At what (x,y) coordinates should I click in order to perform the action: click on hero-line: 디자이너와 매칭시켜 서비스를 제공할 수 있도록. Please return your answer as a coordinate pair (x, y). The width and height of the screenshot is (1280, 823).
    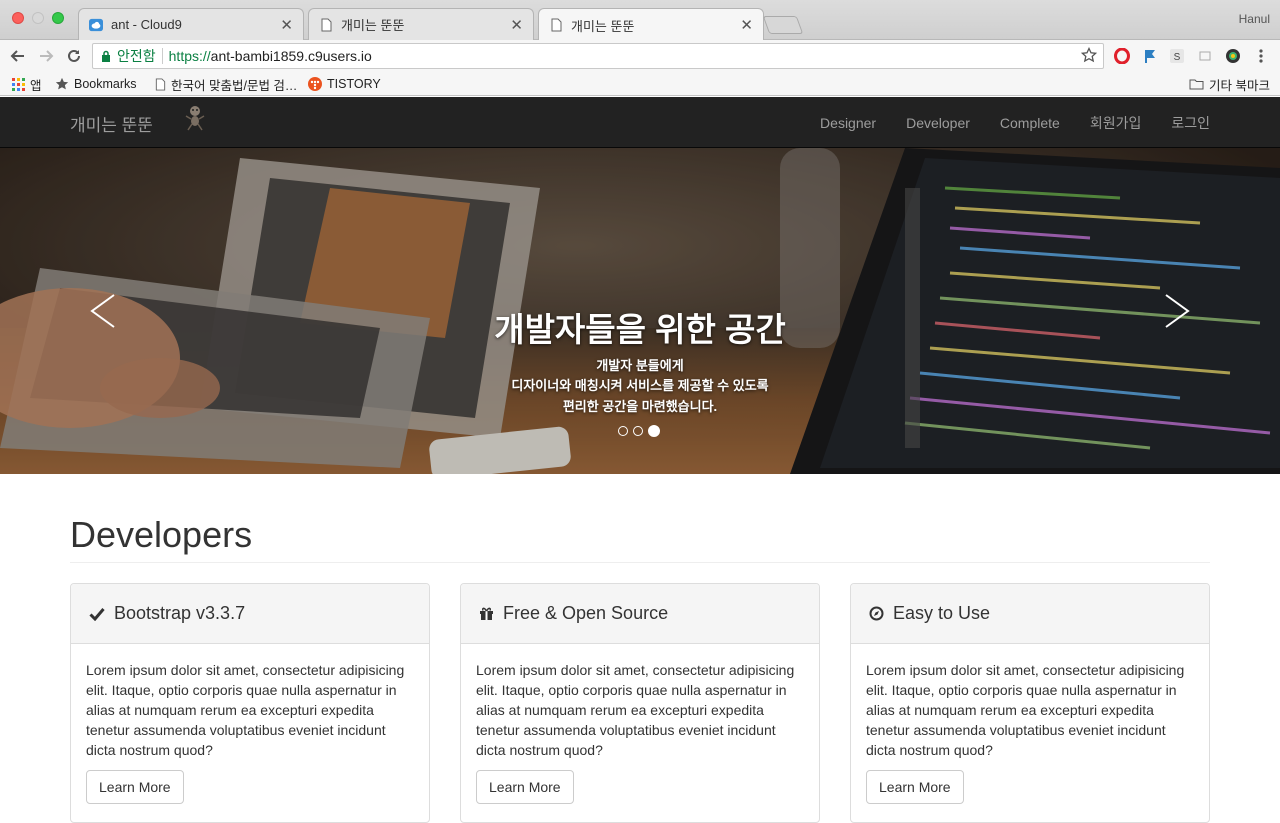
    Looking at the image, I should click on (640, 385).